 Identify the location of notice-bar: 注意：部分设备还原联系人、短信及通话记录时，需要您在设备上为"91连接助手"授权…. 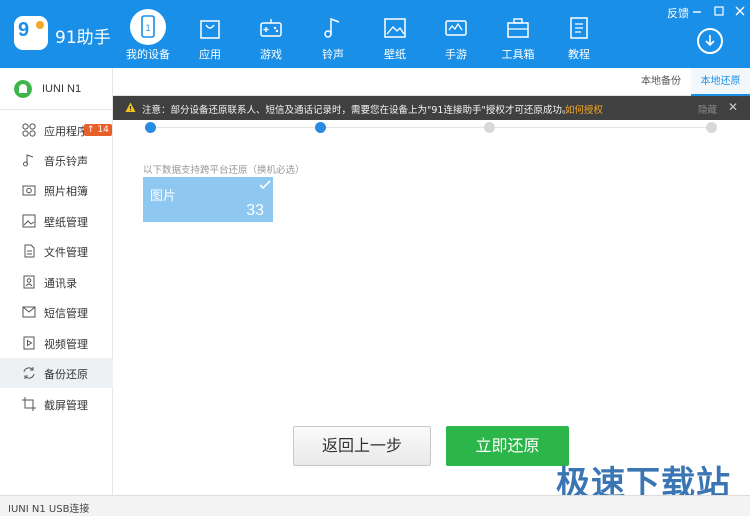
(431, 108).